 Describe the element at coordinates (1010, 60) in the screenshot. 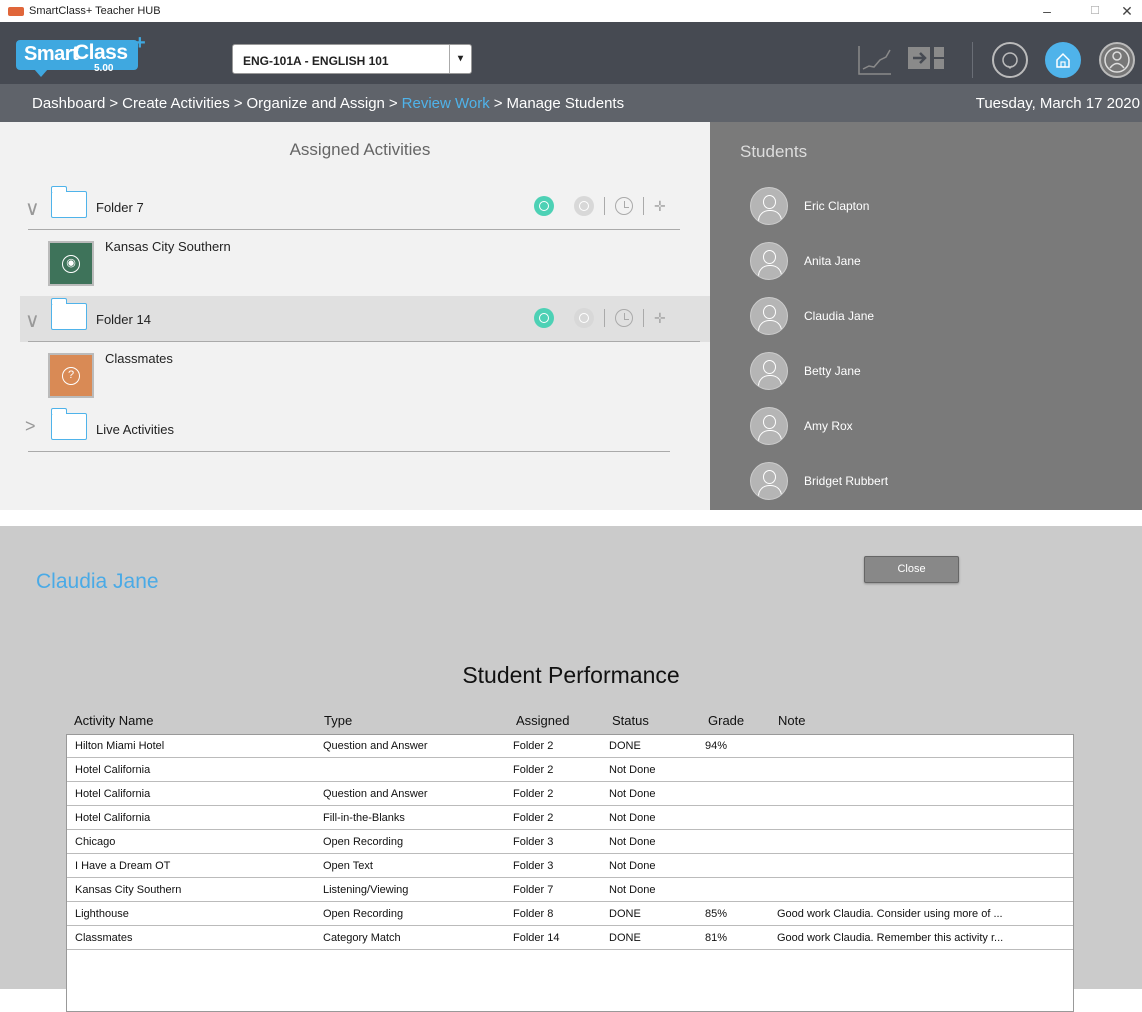

I see `refresh-icon` at that location.